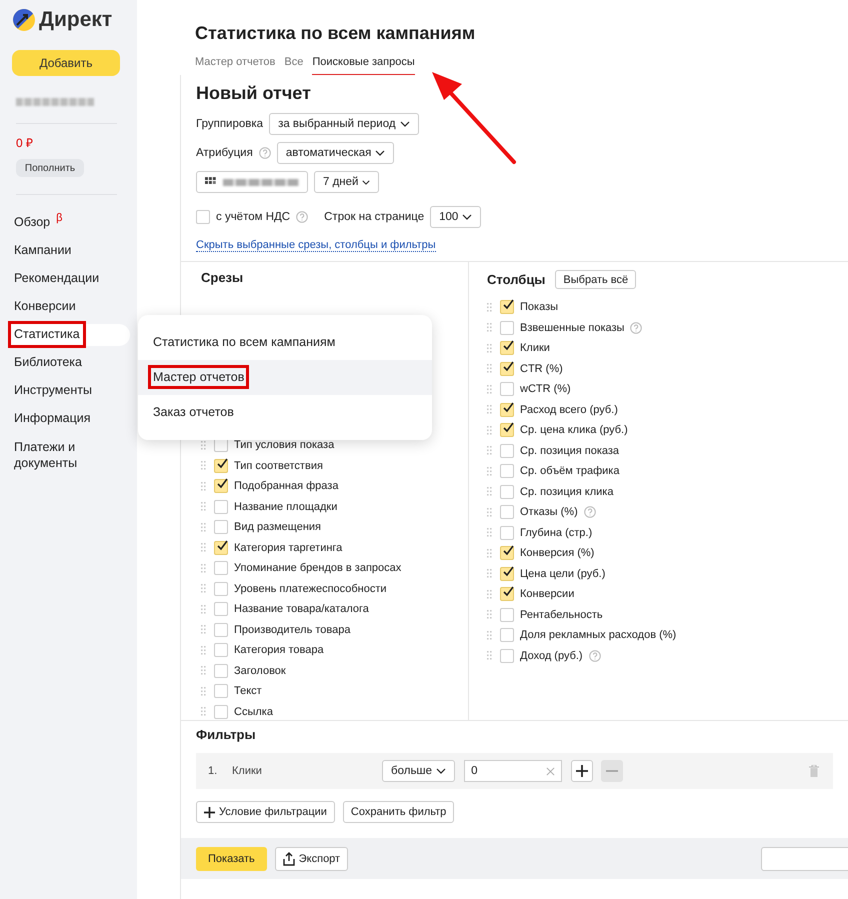 The width and height of the screenshot is (848, 899). What do you see at coordinates (43, 251) in the screenshot?
I see `nav-item: Кампании` at bounding box center [43, 251].